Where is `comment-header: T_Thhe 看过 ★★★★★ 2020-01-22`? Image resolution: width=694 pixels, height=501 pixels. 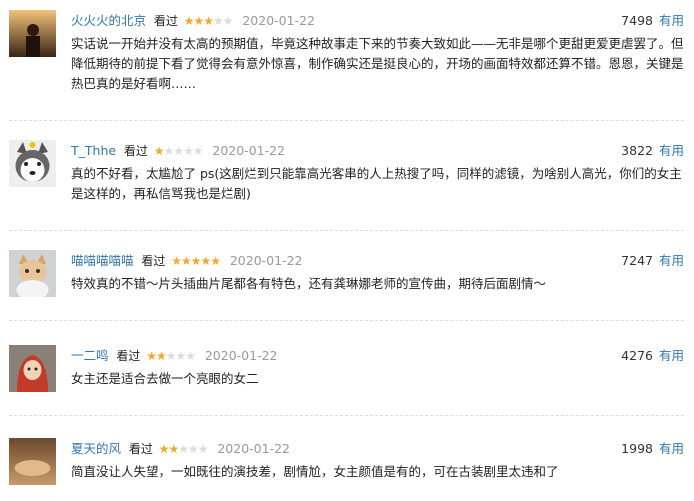 comment-header: T_Thhe 看过 ★★★★★ 2020-01-22 is located at coordinates (178, 151).